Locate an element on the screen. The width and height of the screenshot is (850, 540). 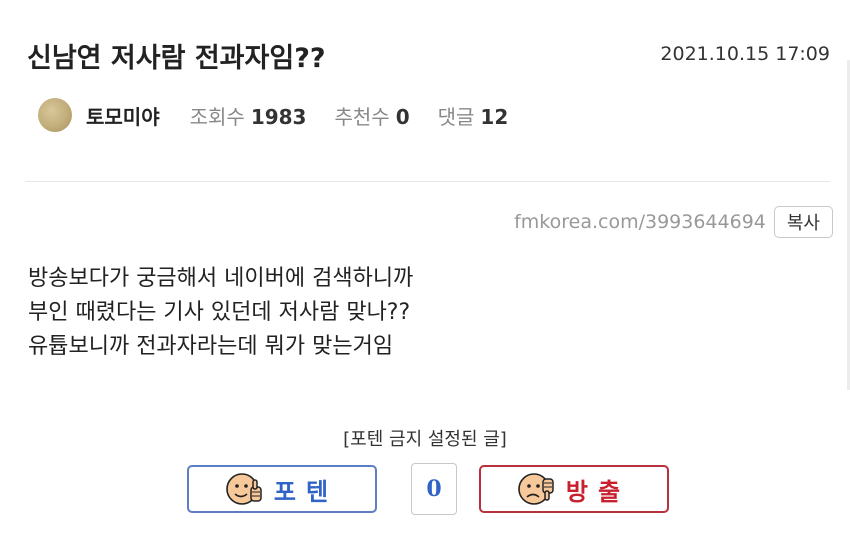
recommend-stat: 추천수 0 is located at coordinates (371, 115).